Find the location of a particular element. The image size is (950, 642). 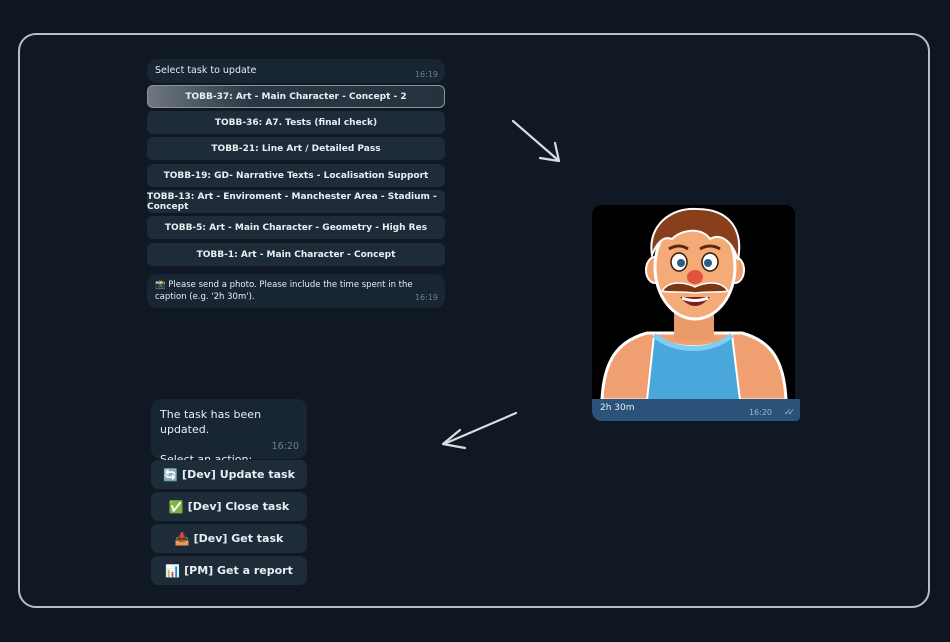

get-task-button: 📥 [Dev] Get task is located at coordinates (229, 538).